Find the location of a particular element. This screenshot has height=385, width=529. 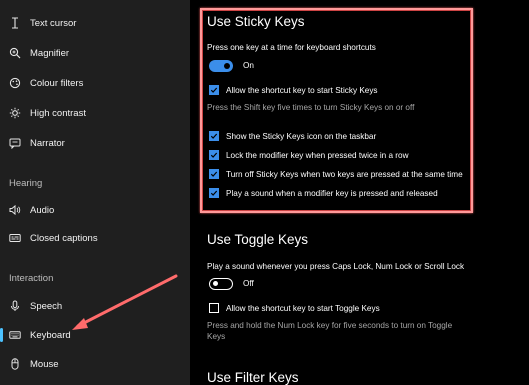

sidebar-item-colour-filters: Colour filters is located at coordinates (95, 83).